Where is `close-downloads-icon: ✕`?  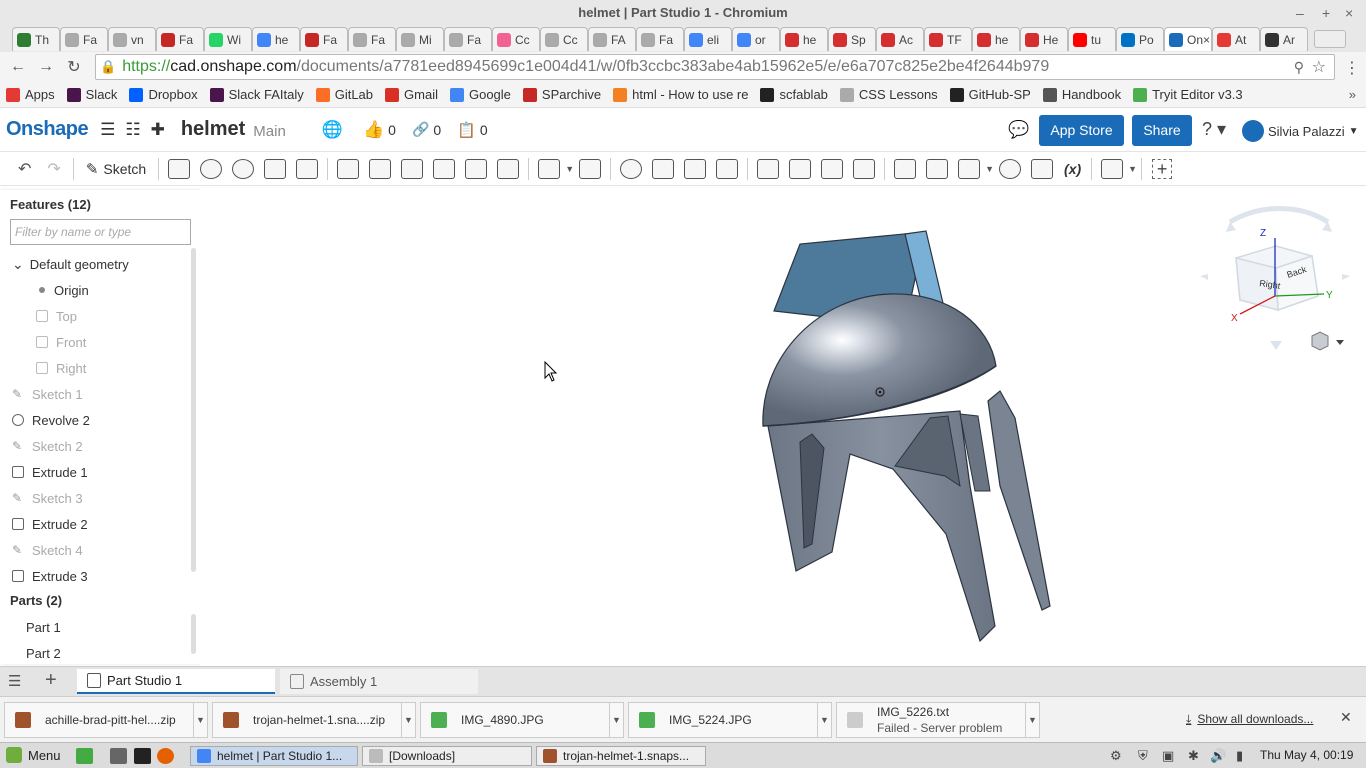
close-downloads-icon: ✕ is located at coordinates (1346, 717).